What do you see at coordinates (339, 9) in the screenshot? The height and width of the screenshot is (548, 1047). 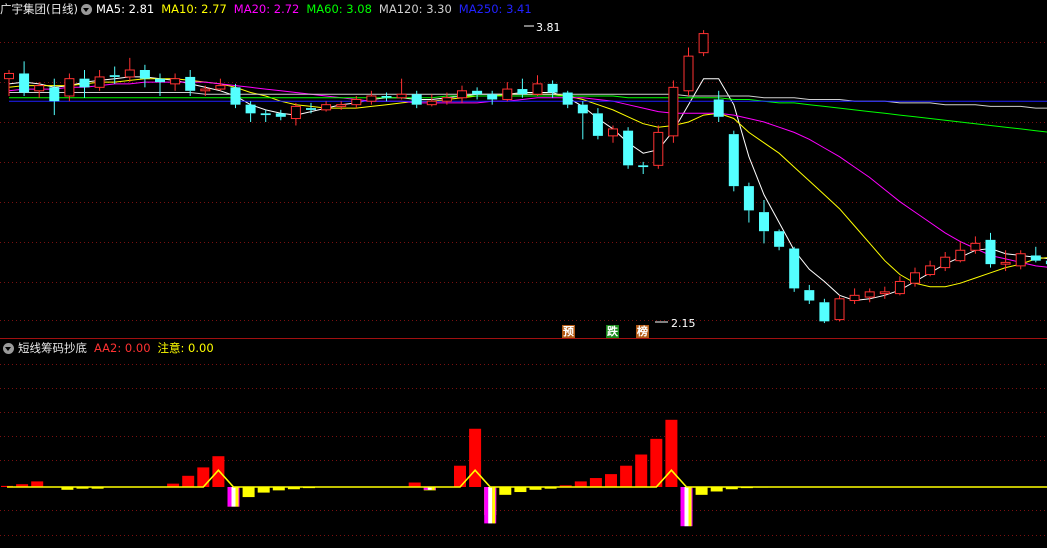 I see `ma-legend-item: MA60: 3.08` at bounding box center [339, 9].